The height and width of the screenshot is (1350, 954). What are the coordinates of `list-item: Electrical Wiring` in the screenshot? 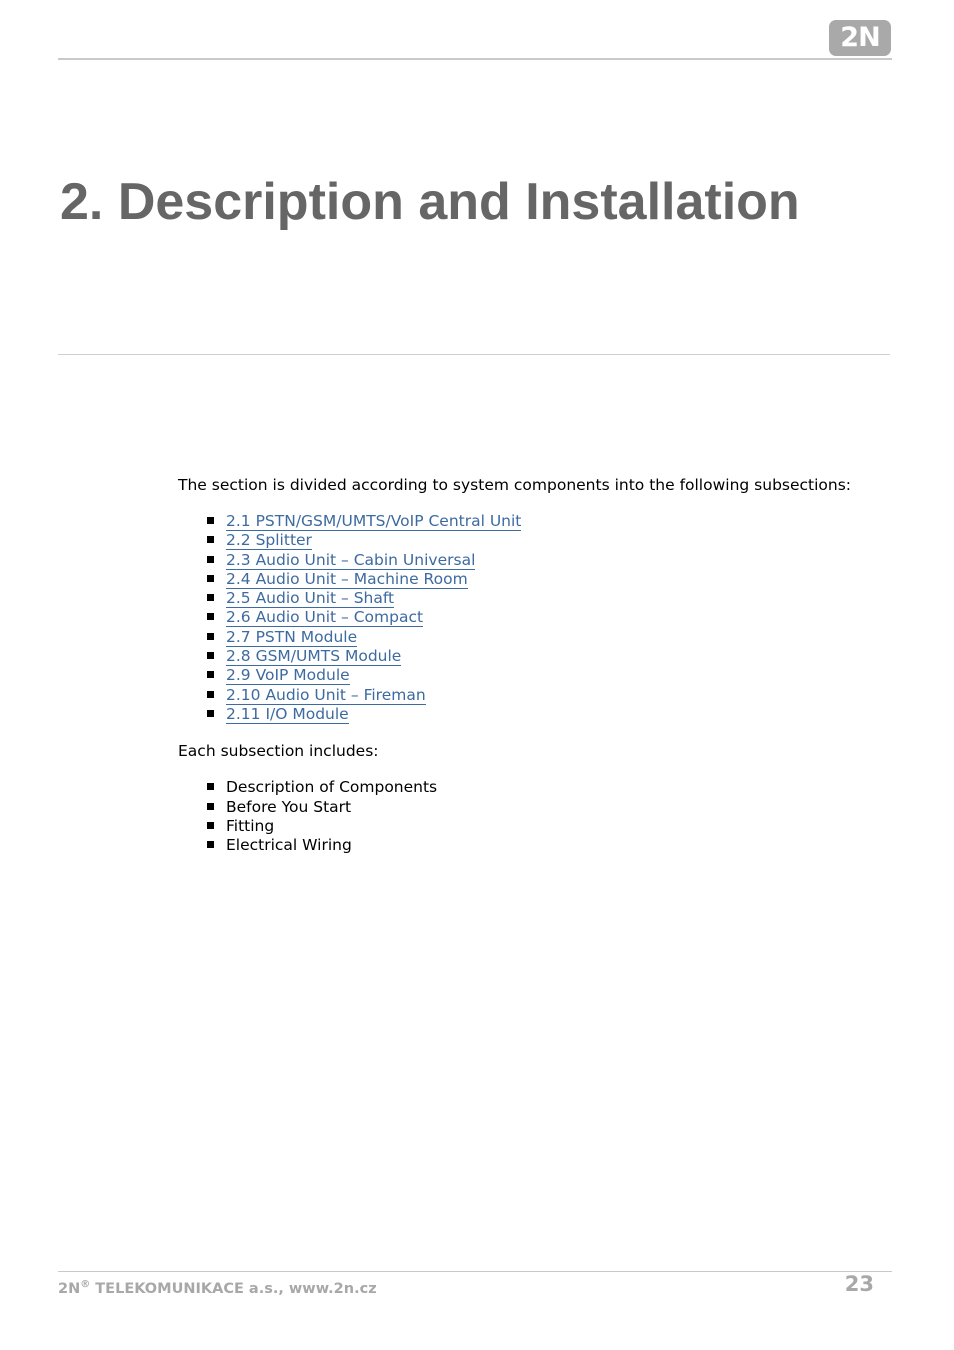 It's located at (514, 845).